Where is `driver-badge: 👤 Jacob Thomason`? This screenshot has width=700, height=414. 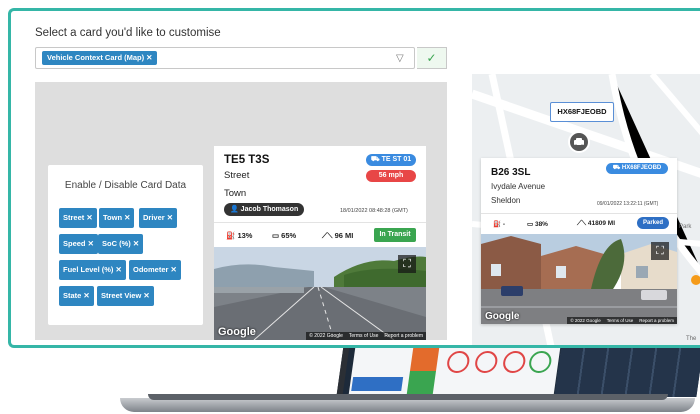 driver-badge: 👤 Jacob Thomason is located at coordinates (264, 209).